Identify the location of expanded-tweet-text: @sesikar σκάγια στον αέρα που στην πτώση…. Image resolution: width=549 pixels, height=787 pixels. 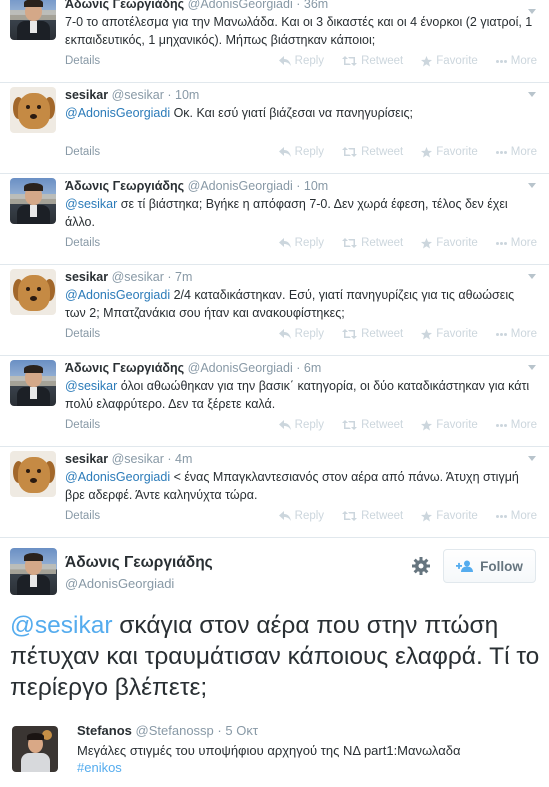
(275, 656).